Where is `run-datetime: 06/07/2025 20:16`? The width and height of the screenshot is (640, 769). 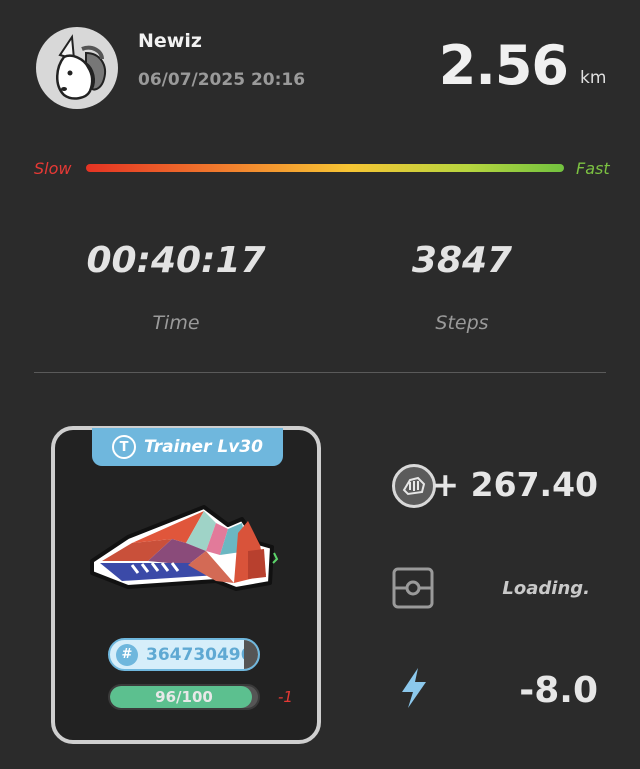
run-datetime: 06/07/2025 20:16 is located at coordinates (222, 80).